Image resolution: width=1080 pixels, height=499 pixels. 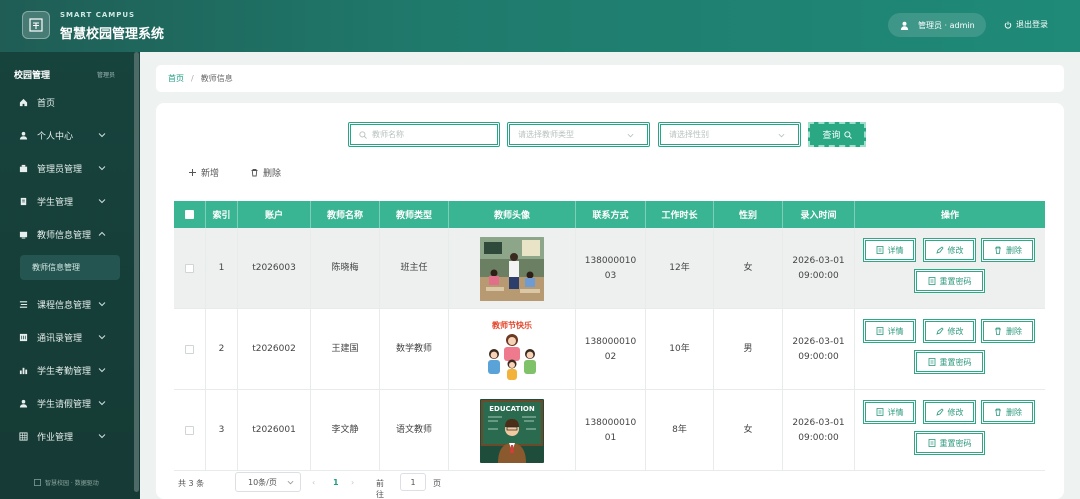 What do you see at coordinates (268, 482) in the screenshot?
I see `page-size-select: 10条/页` at bounding box center [268, 482].